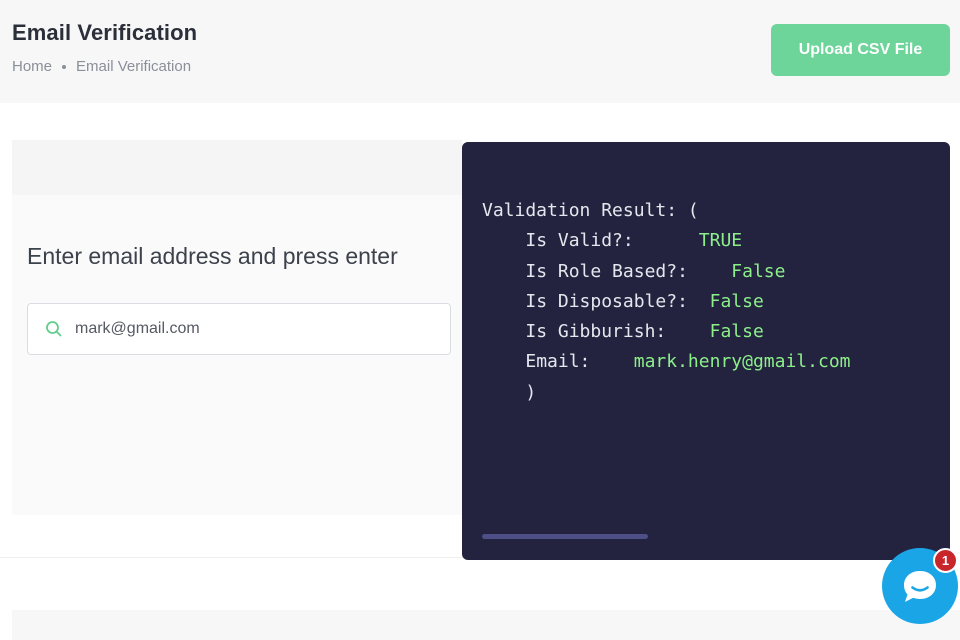 This screenshot has height=640, width=960. What do you see at coordinates (558, 362) in the screenshot?
I see `result-key: Email:` at bounding box center [558, 362].